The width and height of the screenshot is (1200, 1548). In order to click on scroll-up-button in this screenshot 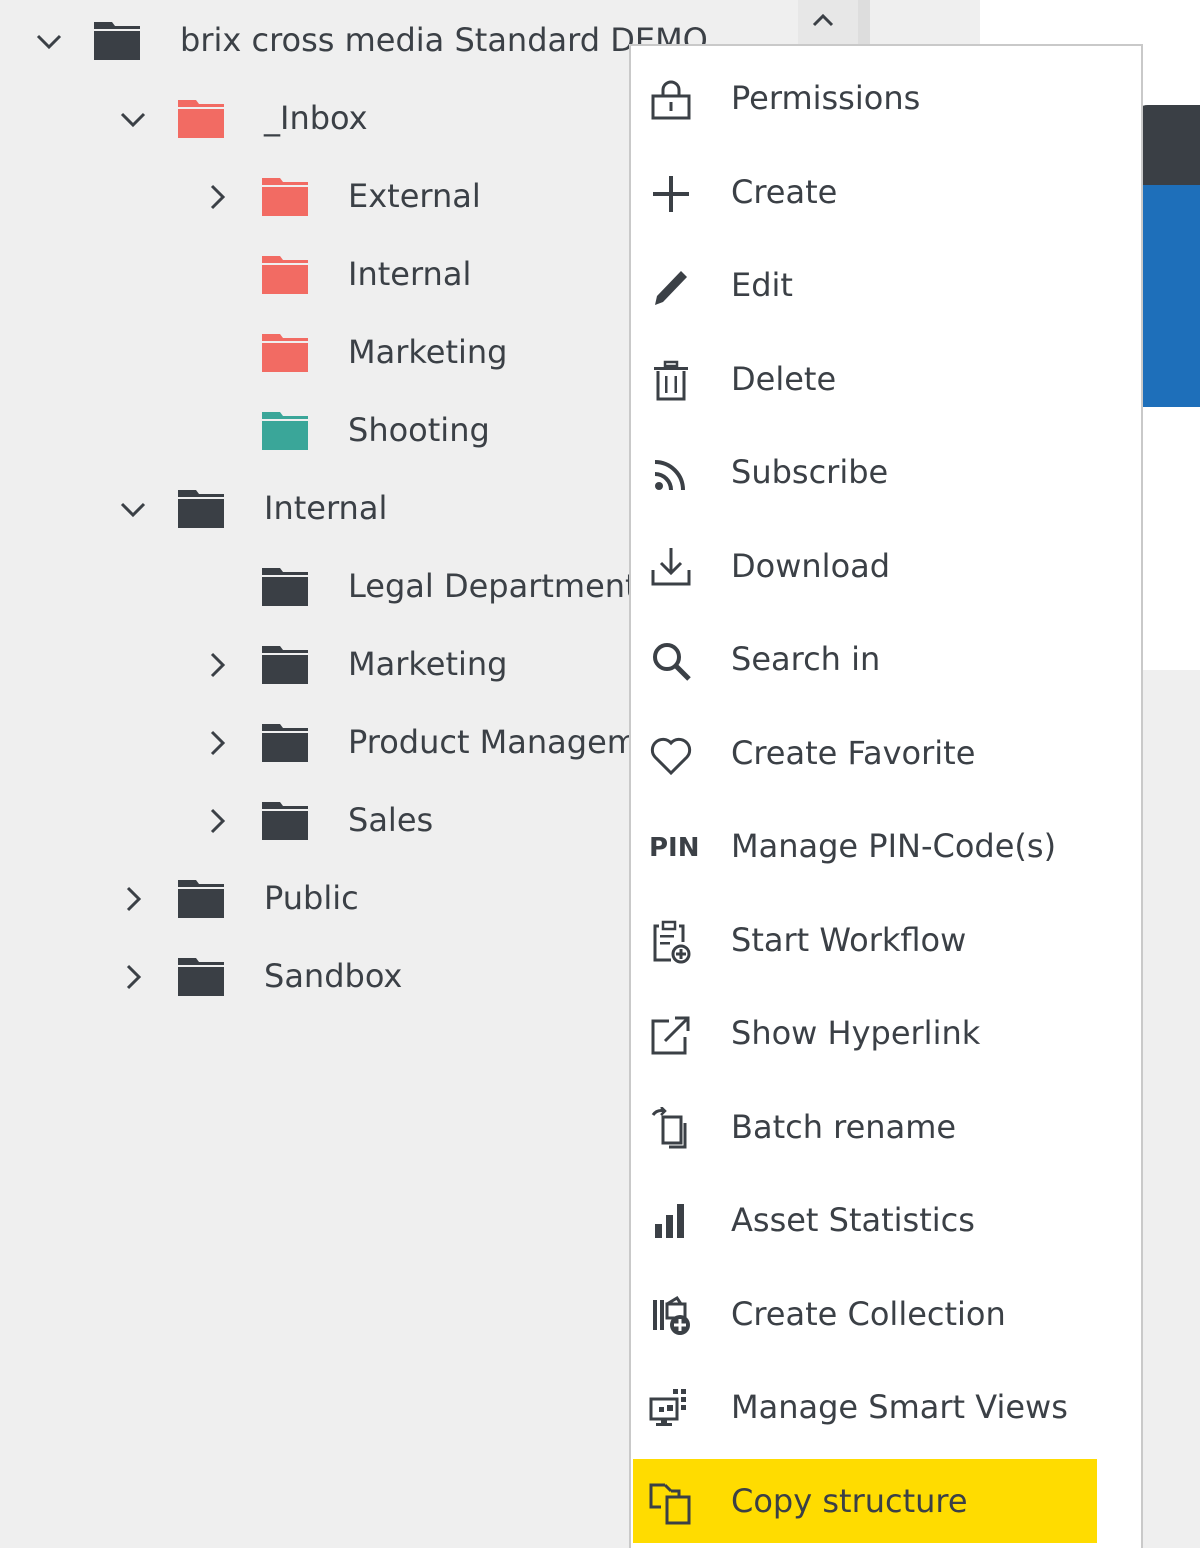, I will do `click(823, 20)`.